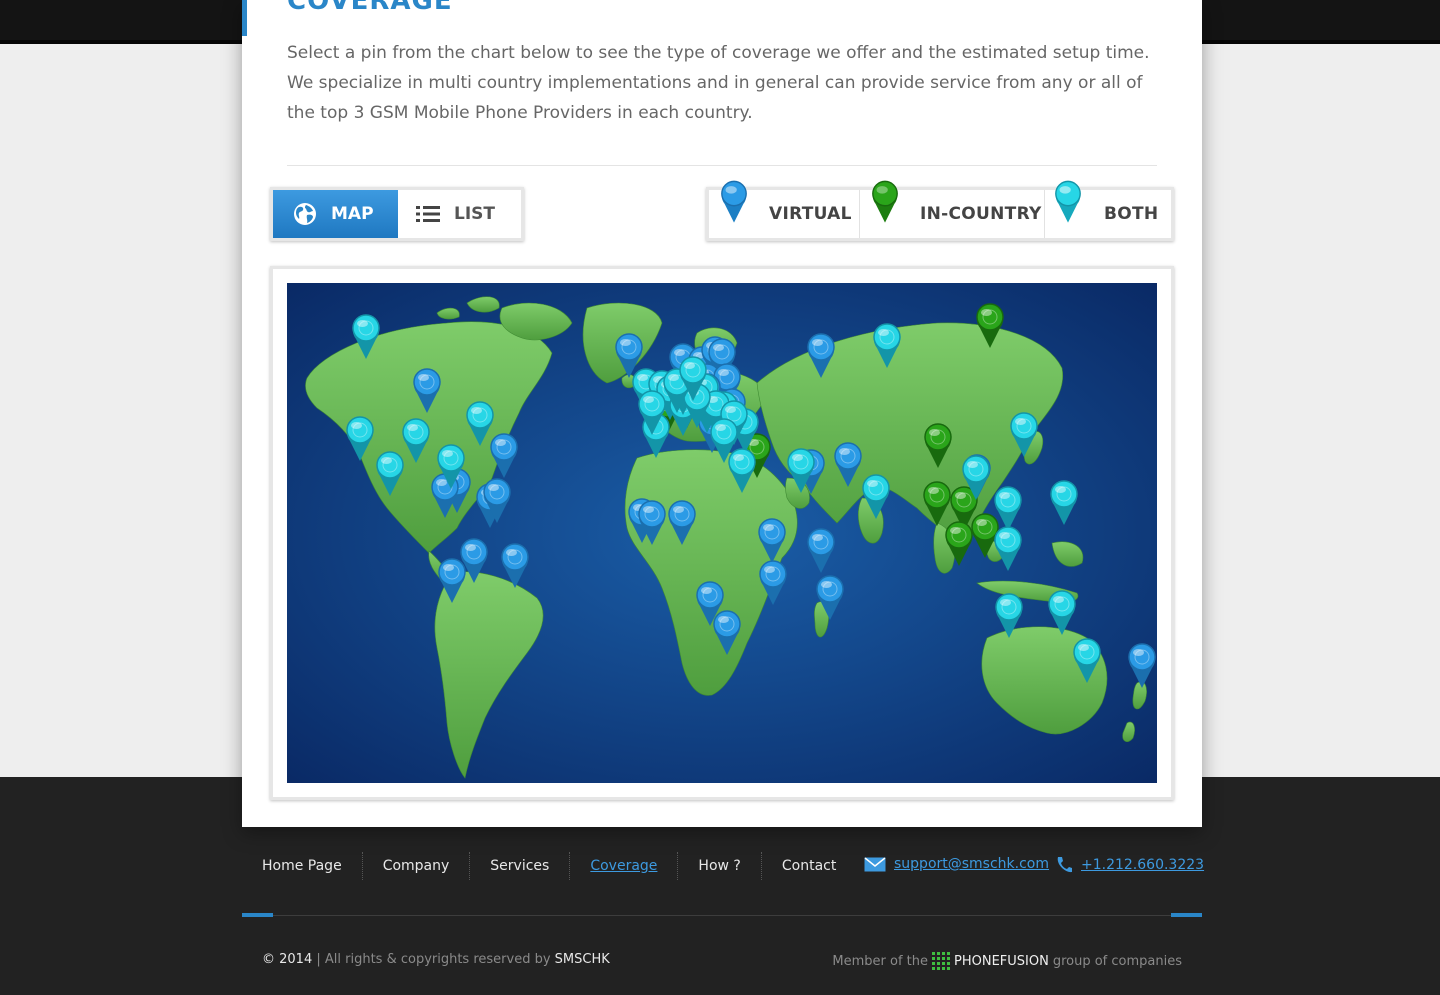 This screenshot has width=1440, height=995. I want to click on virtual-pin-icon, so click(734, 204).